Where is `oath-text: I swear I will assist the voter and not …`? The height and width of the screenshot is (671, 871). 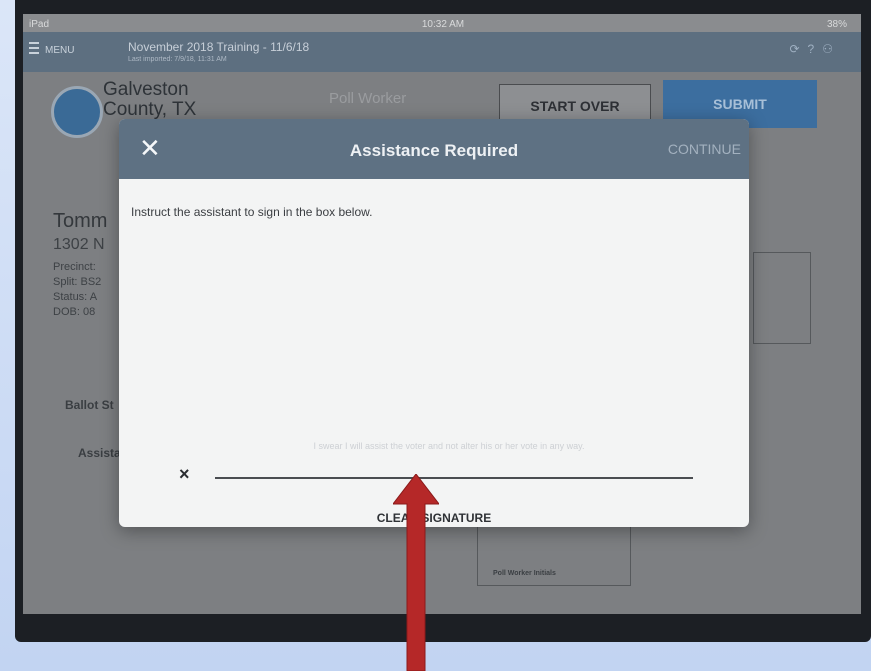
oath-text: I swear I will assist the voter and not … is located at coordinates (449, 446).